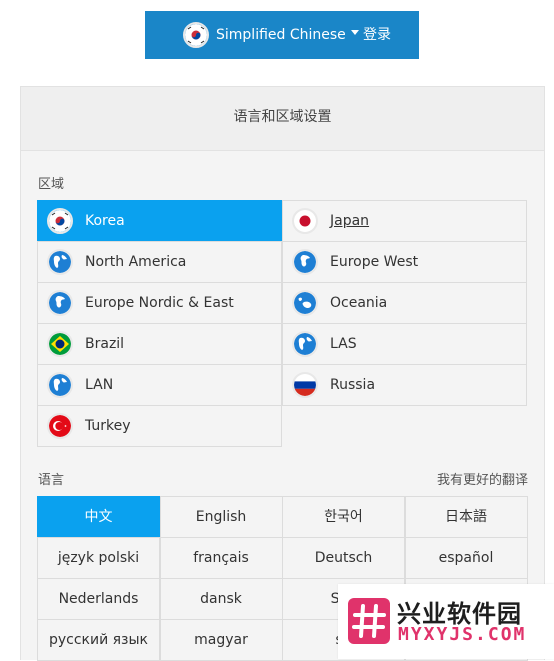  What do you see at coordinates (159, 221) in the screenshot?
I see `region-option-korea: Korea` at bounding box center [159, 221].